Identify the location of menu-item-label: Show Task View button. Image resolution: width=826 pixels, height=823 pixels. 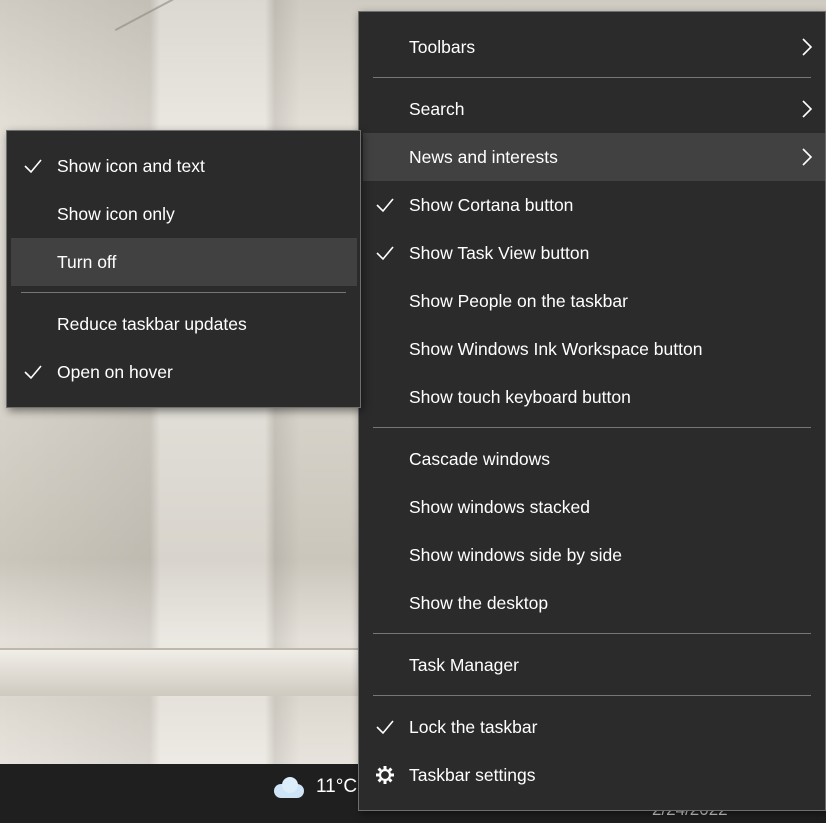
(499, 252).